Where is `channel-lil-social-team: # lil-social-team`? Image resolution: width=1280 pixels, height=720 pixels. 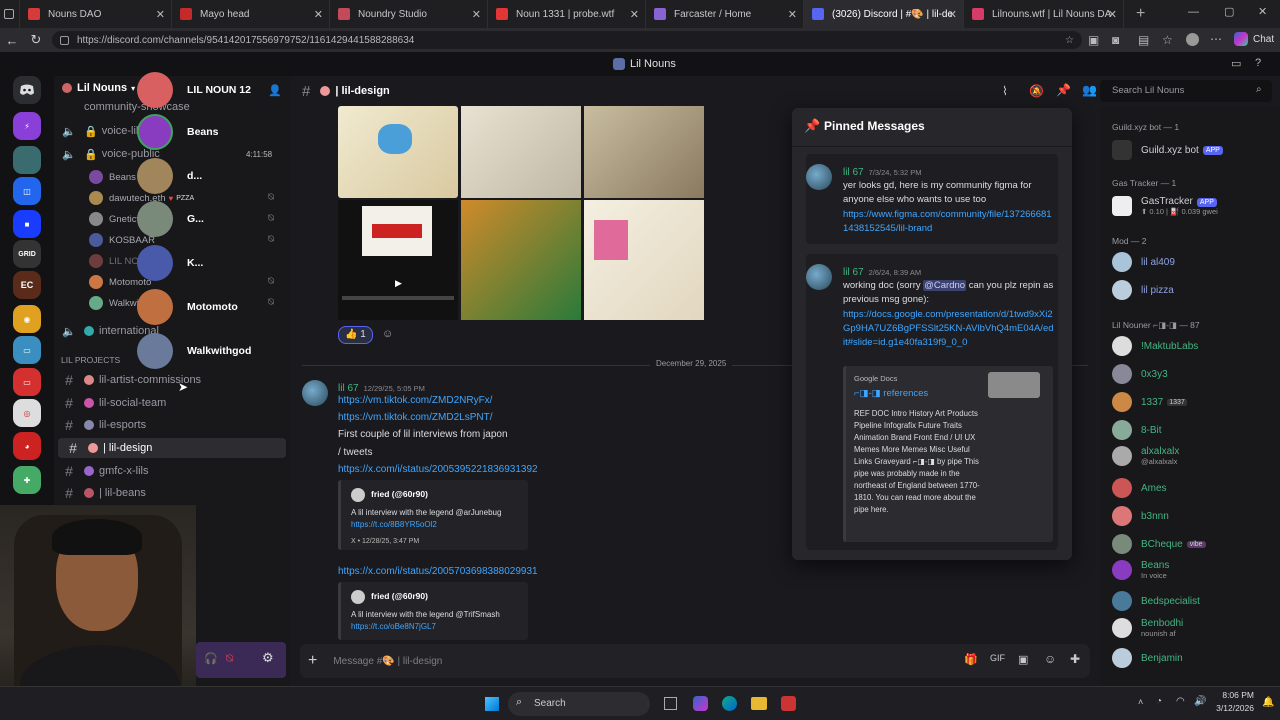 channel-lil-social-team: # lil-social-team is located at coordinates (172, 403).